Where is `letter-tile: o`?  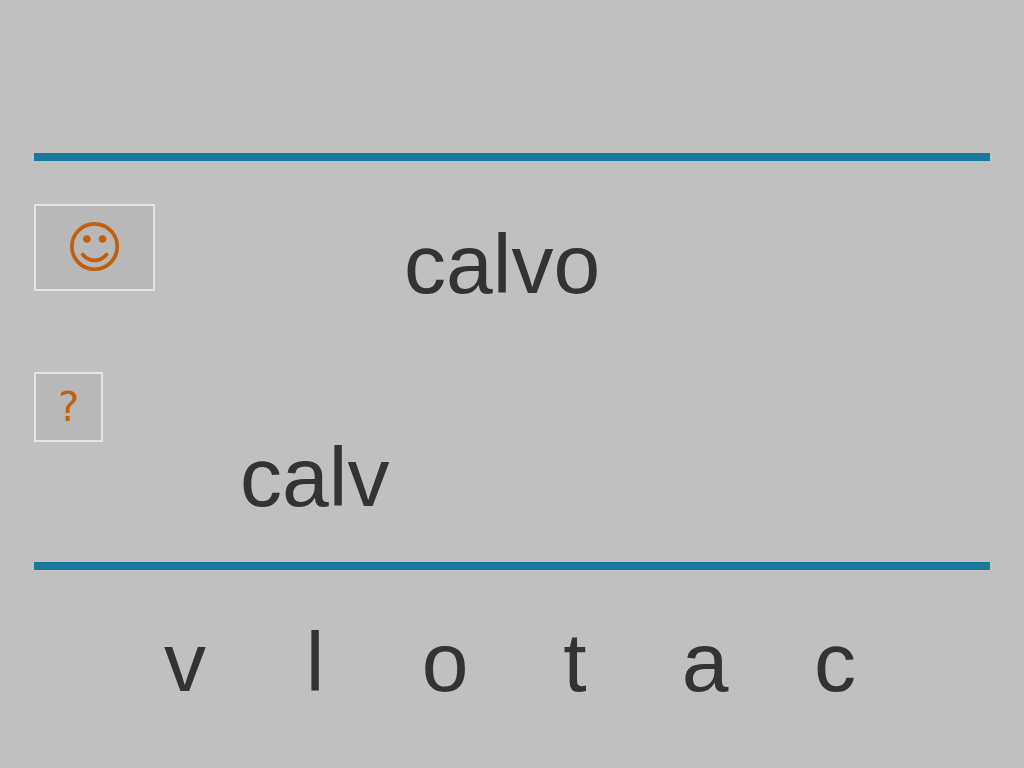 letter-tile: o is located at coordinates (445, 662).